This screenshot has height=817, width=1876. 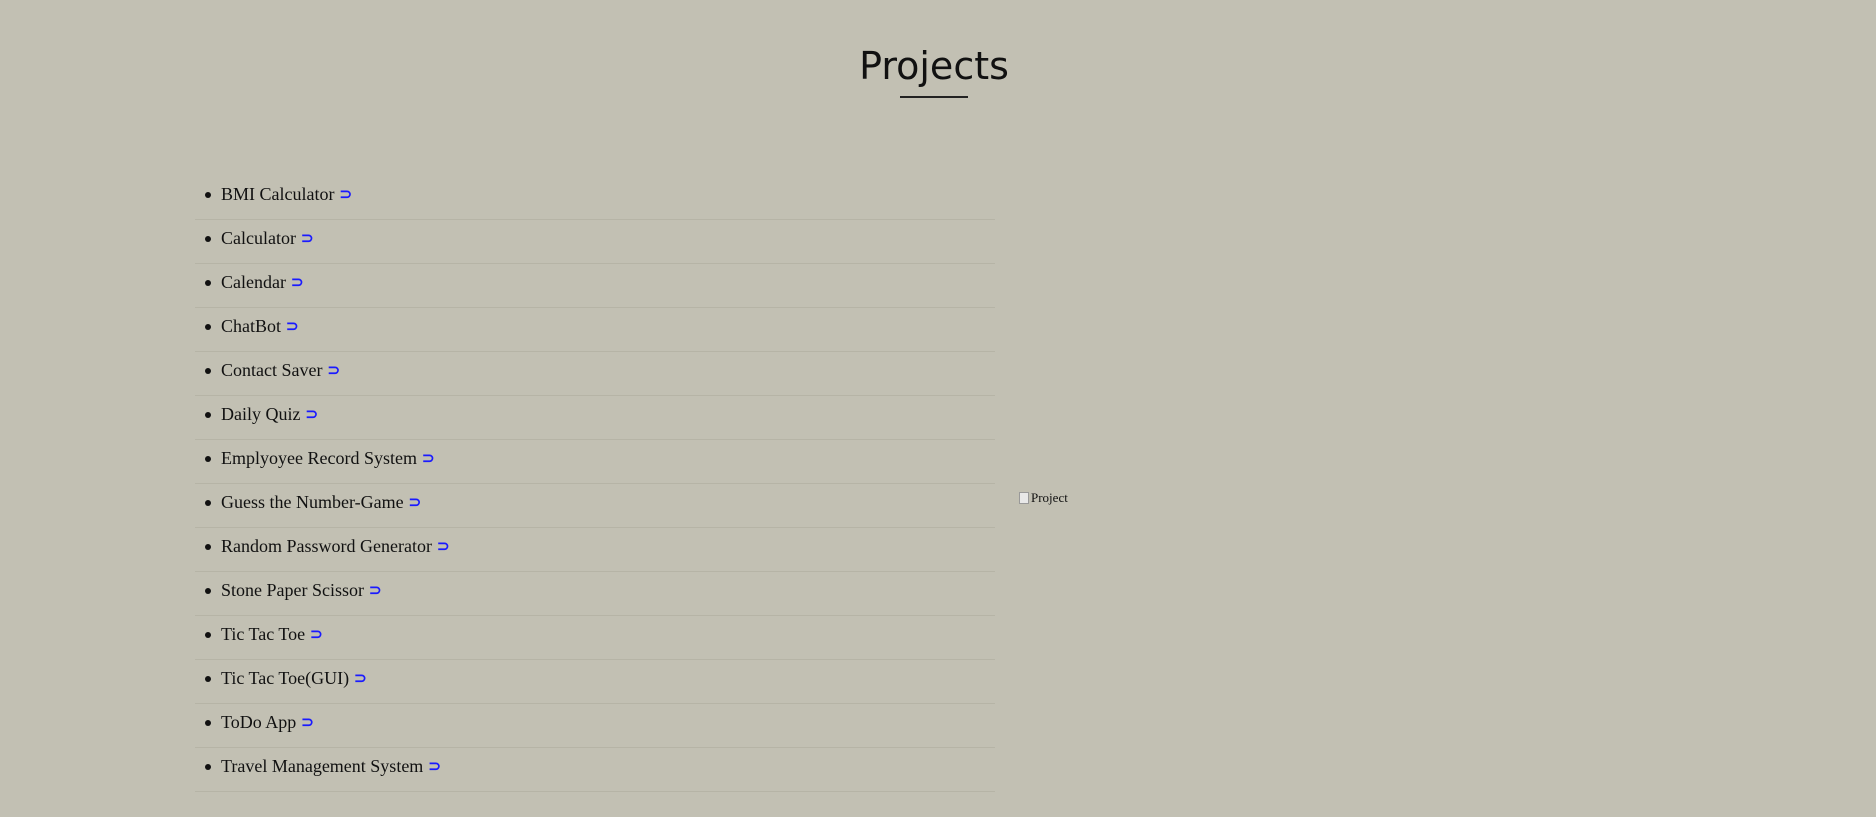 I want to click on project-name: Calculator, so click(x=258, y=238).